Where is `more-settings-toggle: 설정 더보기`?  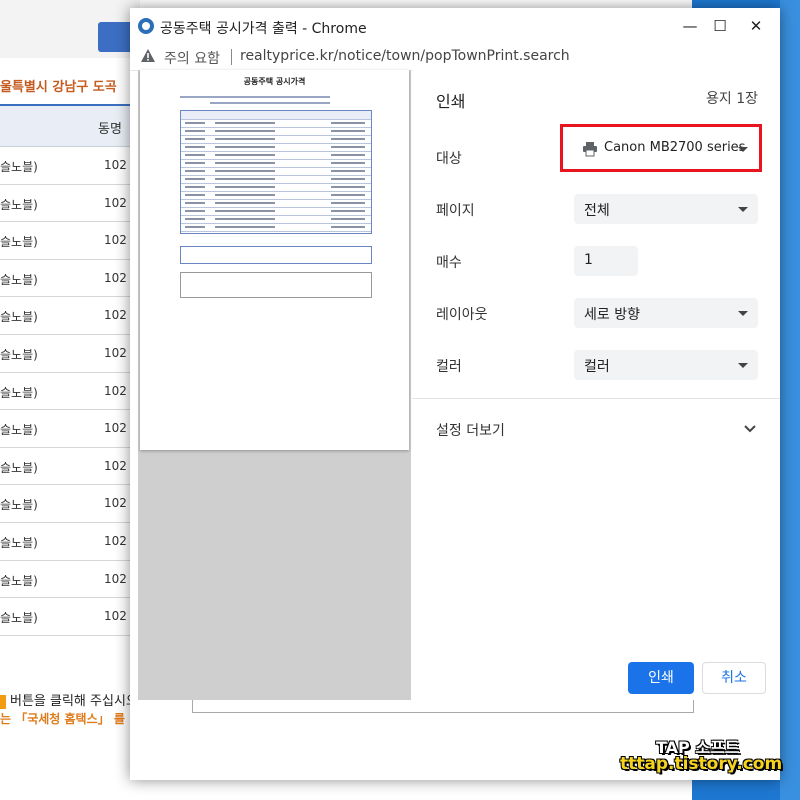
more-settings-toggle: 설정 더보기 is located at coordinates (470, 430).